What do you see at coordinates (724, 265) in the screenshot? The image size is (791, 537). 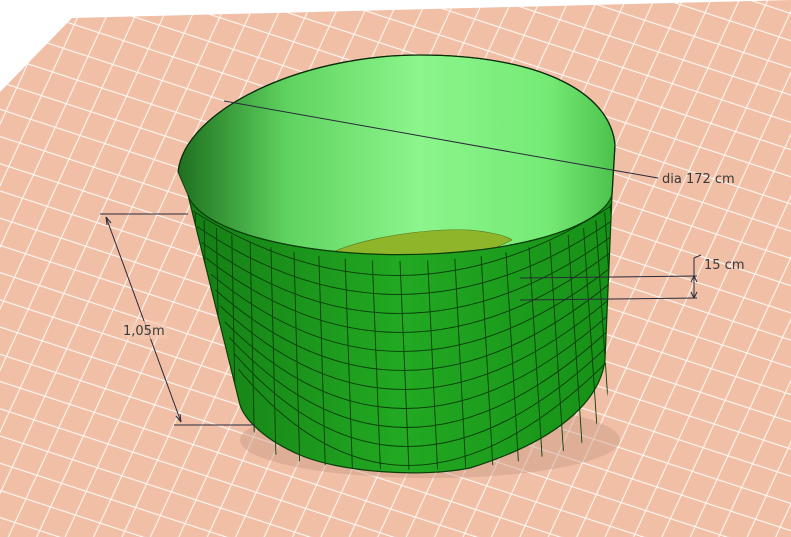 I see `band-label: 15 cm` at bounding box center [724, 265].